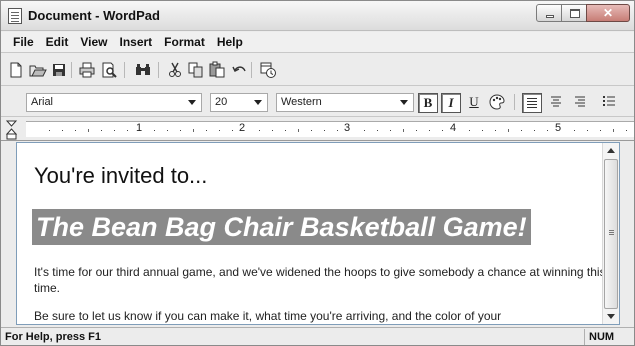 Image resolution: width=635 pixels, height=346 pixels. I want to click on maximize-button, so click(574, 13).